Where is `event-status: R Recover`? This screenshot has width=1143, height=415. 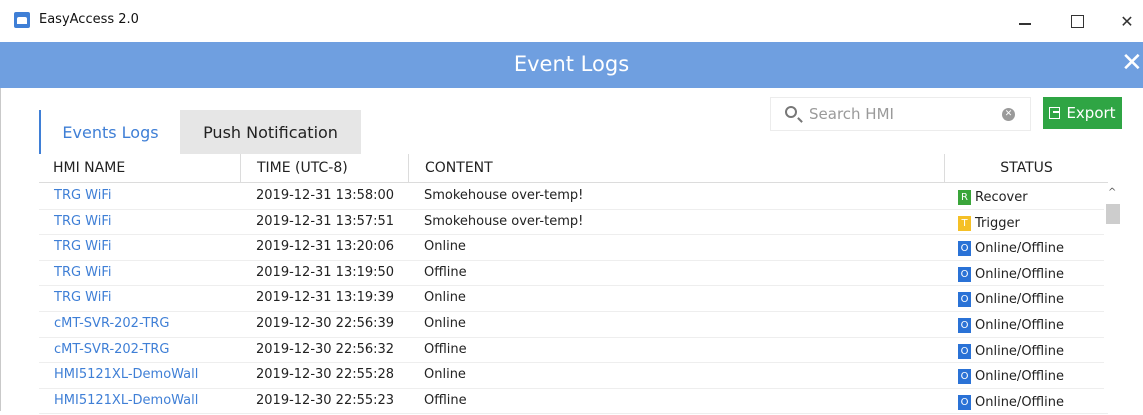 event-status: R Recover is located at coordinates (993, 197).